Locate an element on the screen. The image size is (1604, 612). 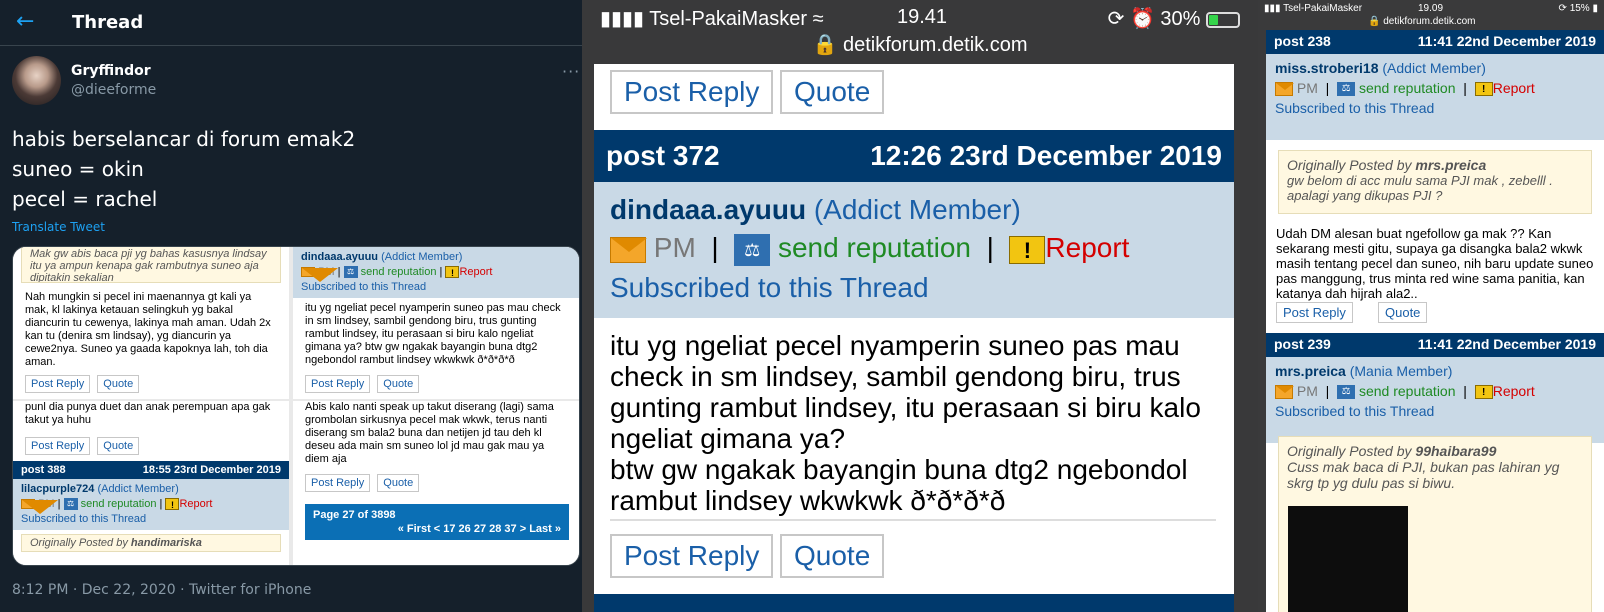
post-number: post 388 is located at coordinates (43, 470).